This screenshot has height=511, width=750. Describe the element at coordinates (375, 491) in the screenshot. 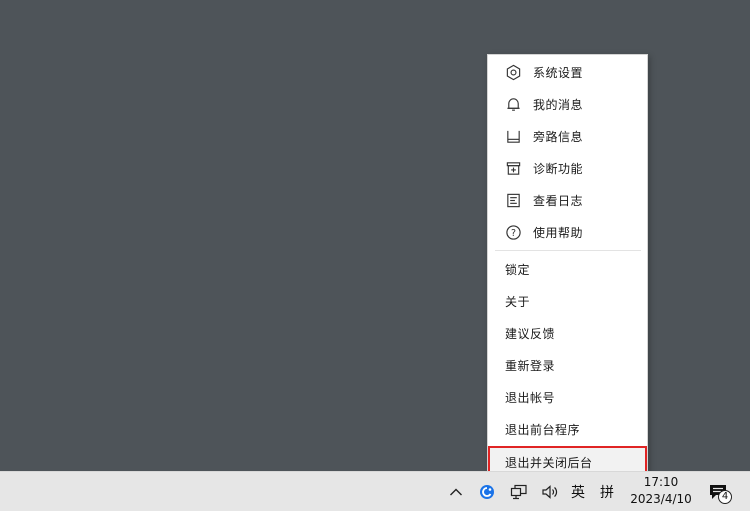

I see `taskbar: 英 拼 17:10 2023/4/10` at that location.